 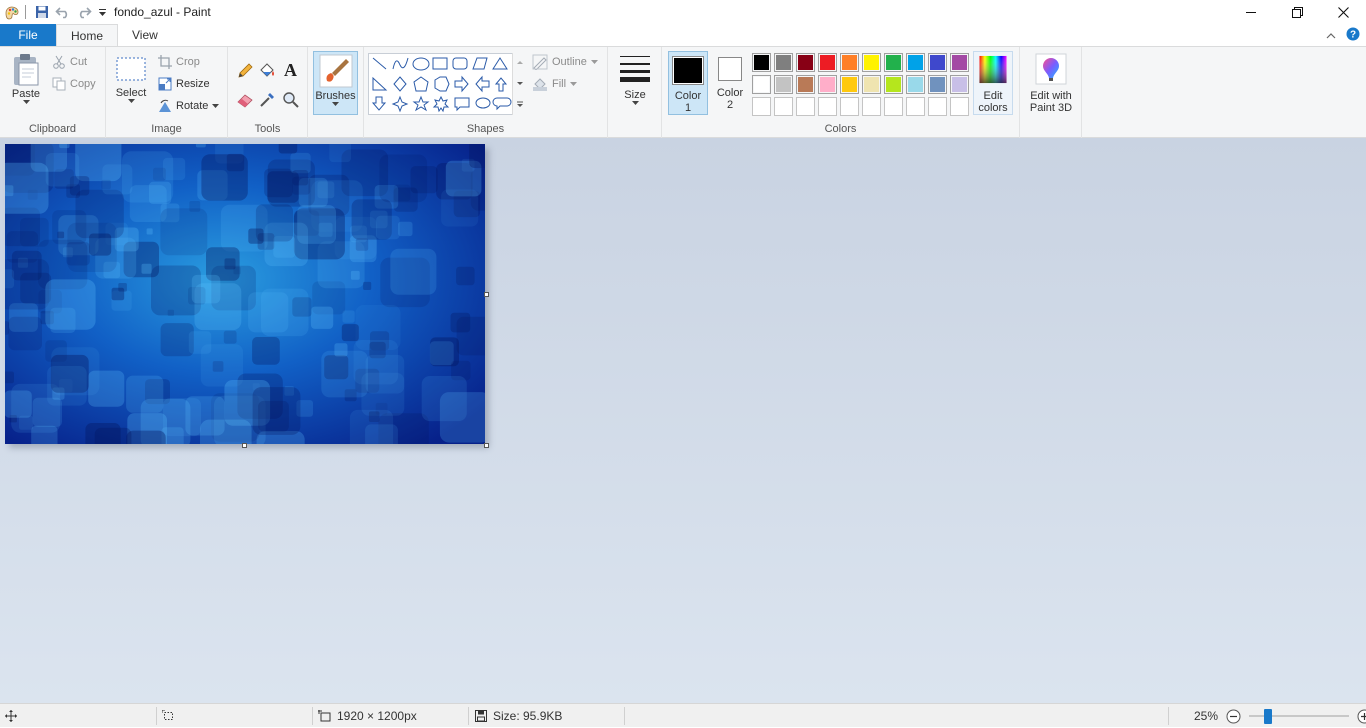 I want to click on undo-icon, so click(x=63, y=12).